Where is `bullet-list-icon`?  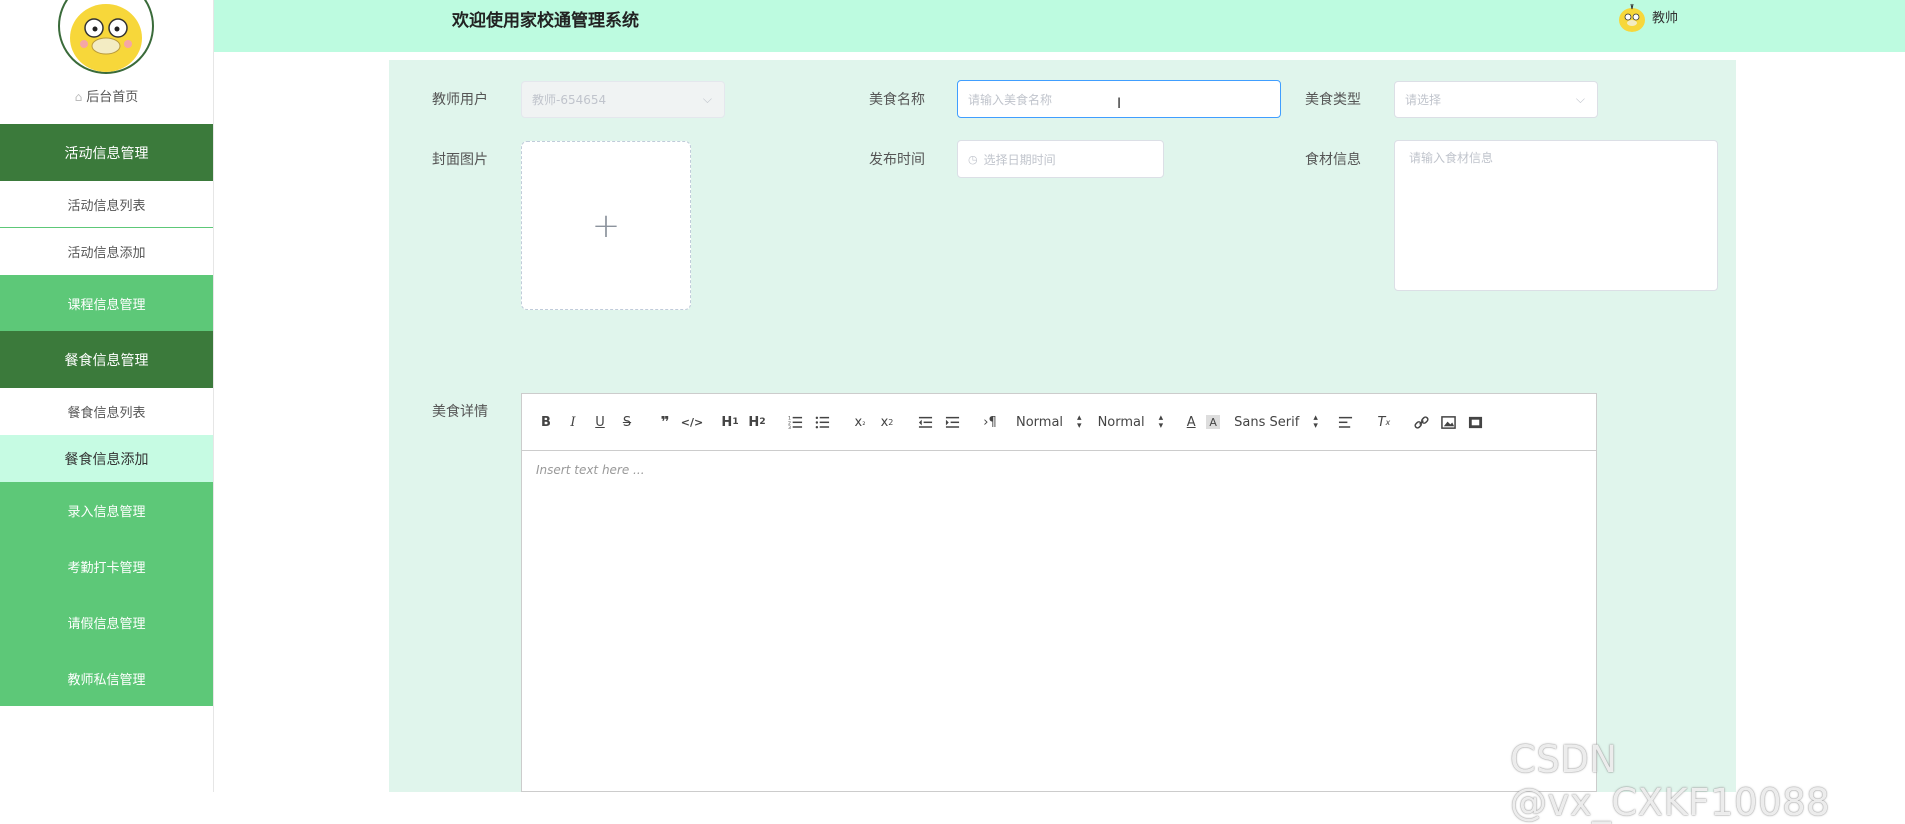
bullet-list-icon is located at coordinates (822, 422).